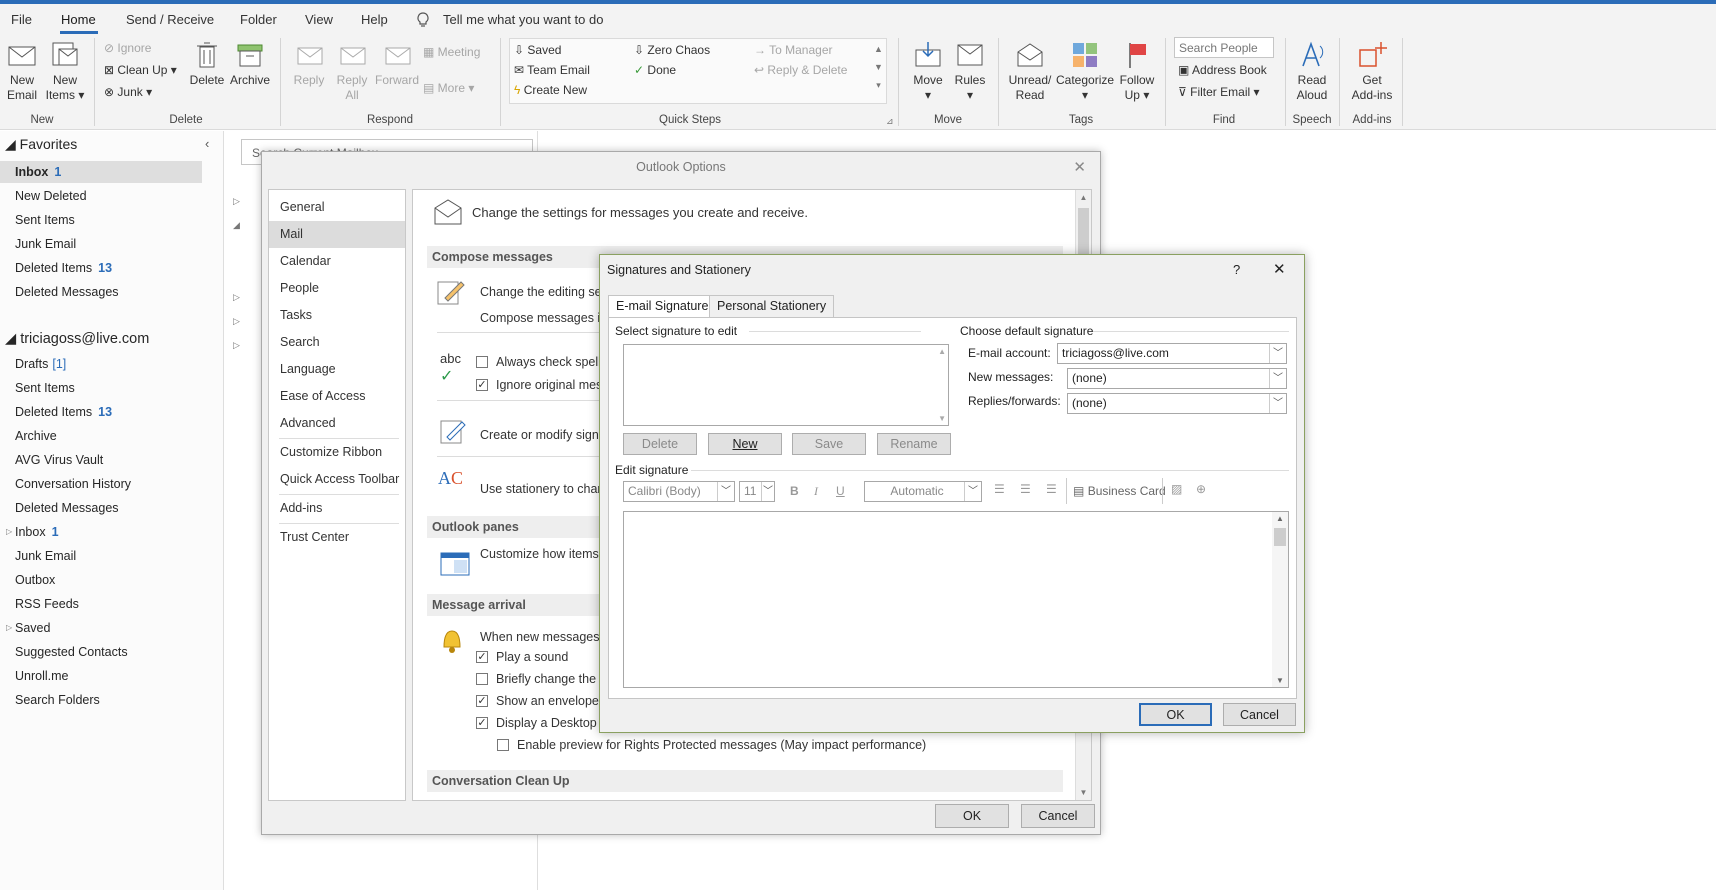 This screenshot has height=890, width=1716. I want to click on favorite-folder-item: Junk Email, so click(45, 244).